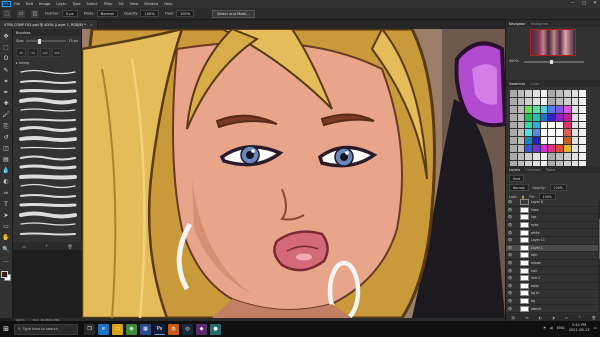  What do you see at coordinates (6, 138) in the screenshot?
I see `history-brush-tool-icon: ↺` at bounding box center [6, 138].